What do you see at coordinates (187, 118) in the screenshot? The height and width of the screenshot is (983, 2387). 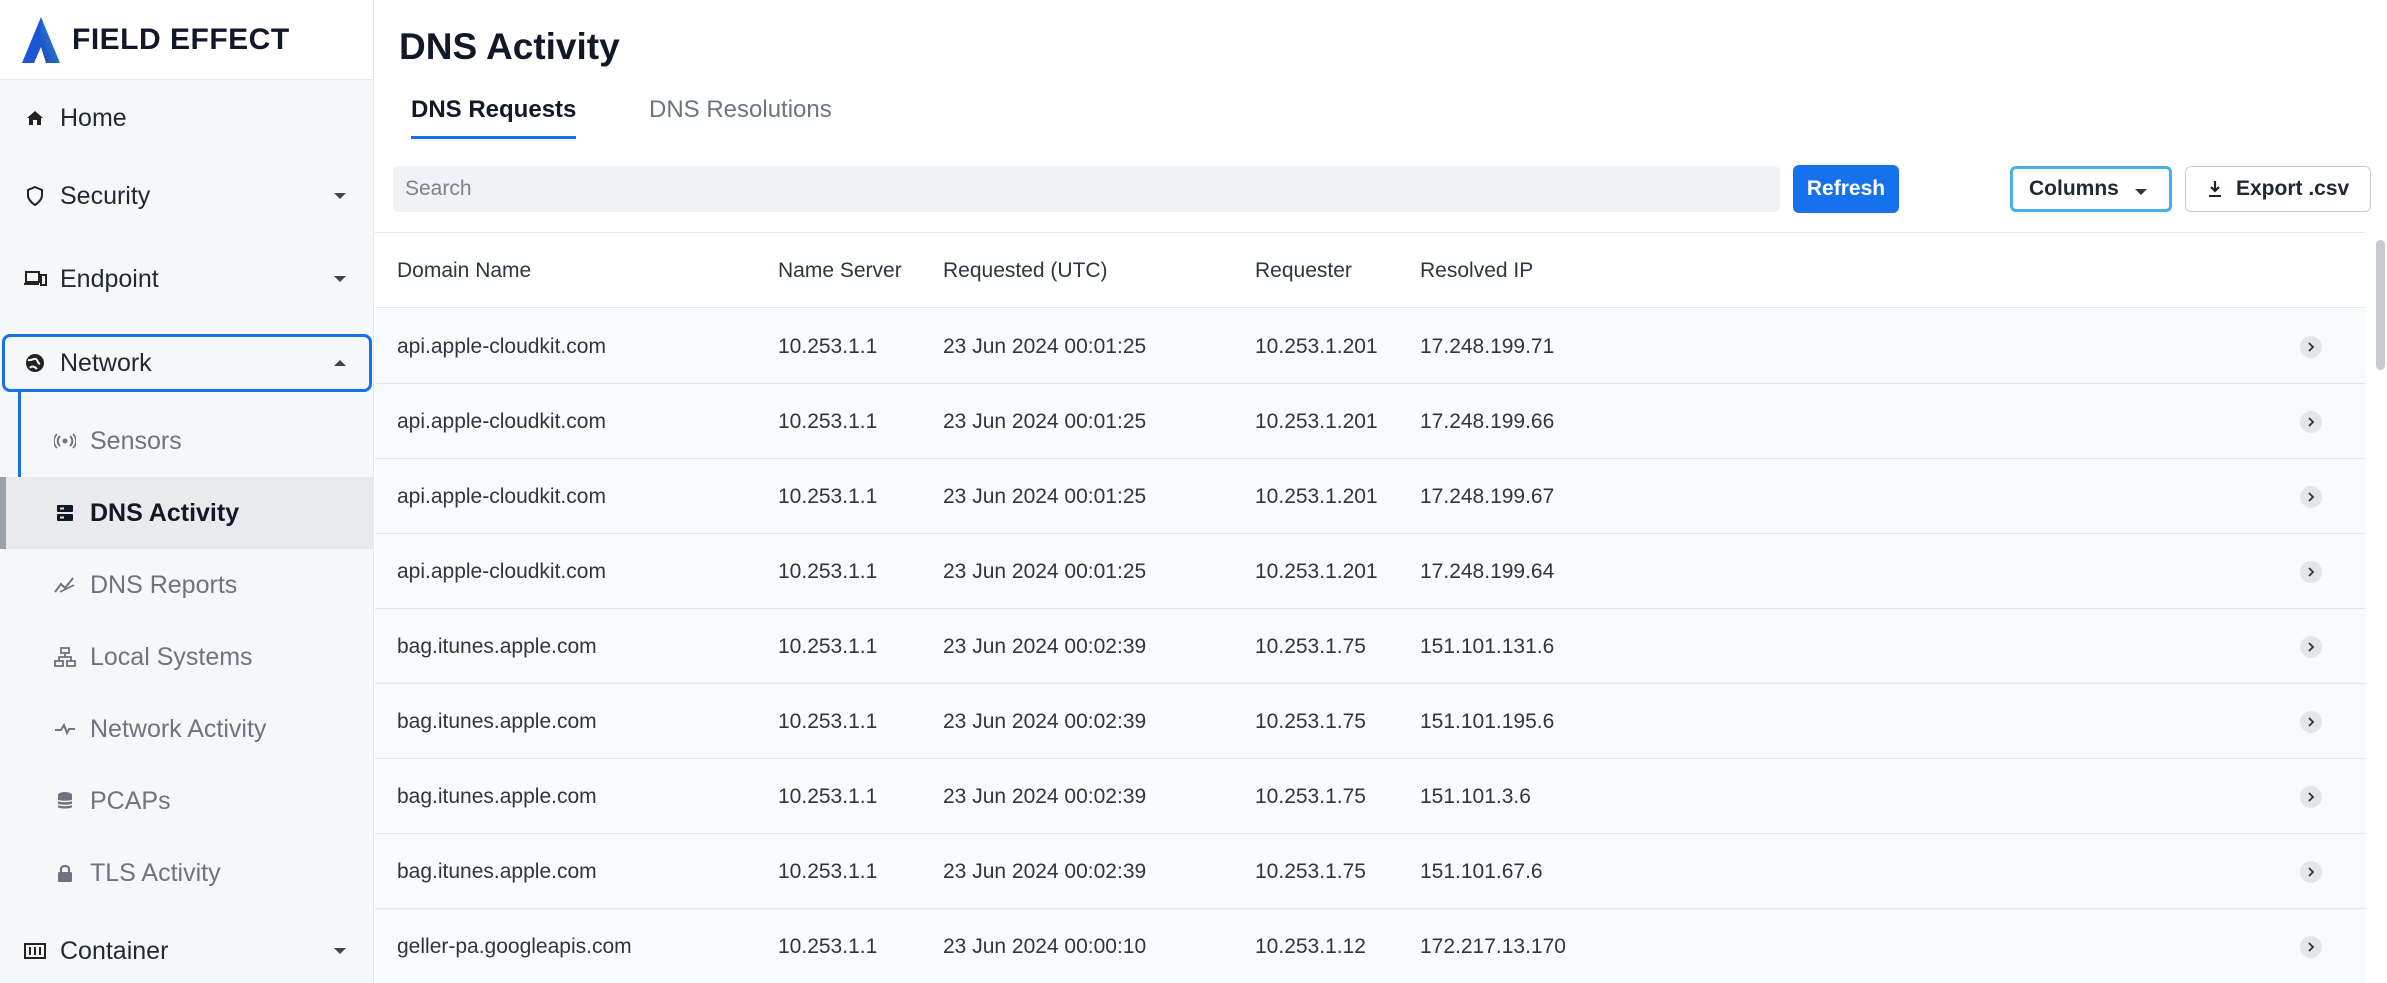 I see `sidebar-item-home: Home` at bounding box center [187, 118].